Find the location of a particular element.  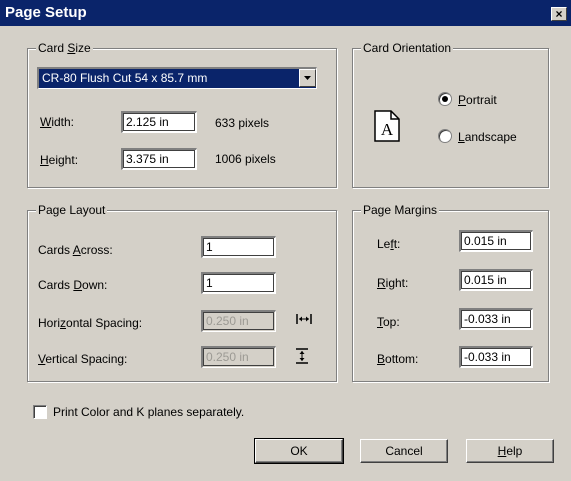

vertical-spacing-label: Vertical Spacing: is located at coordinates (83, 359).